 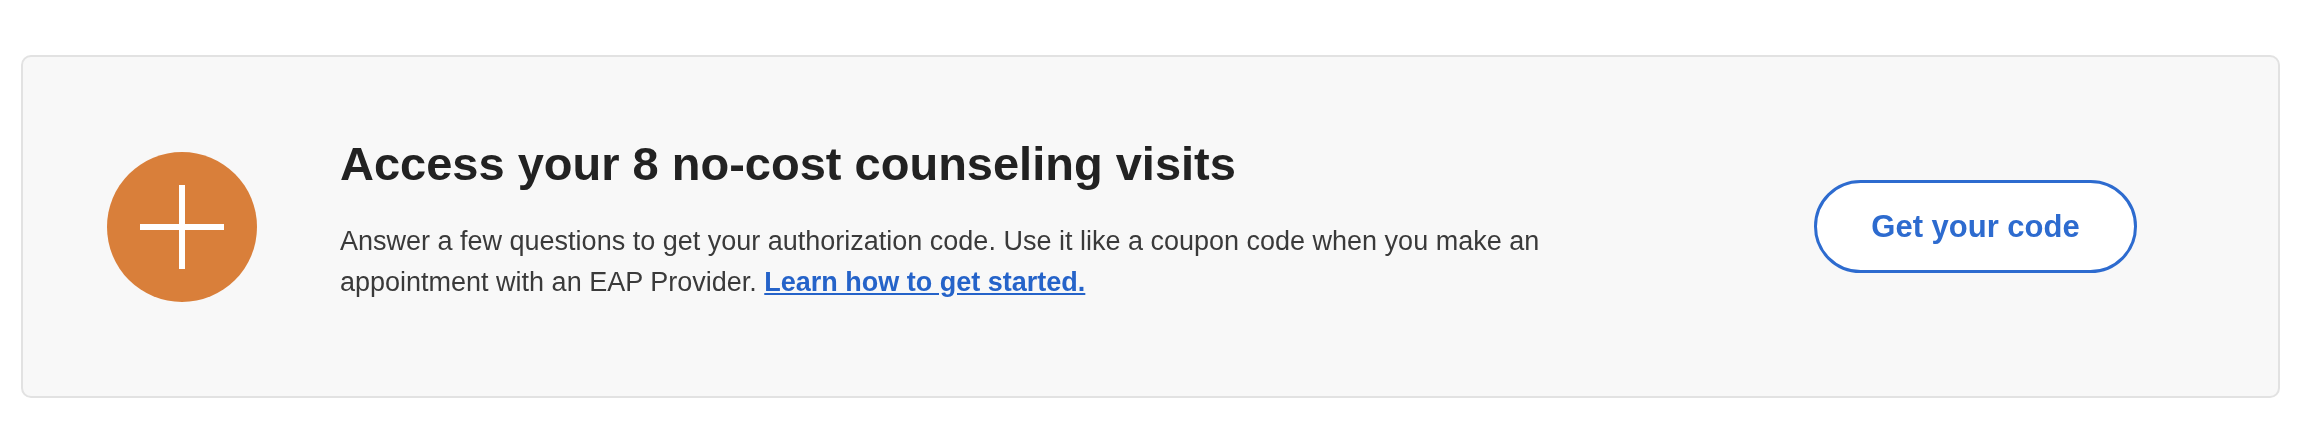 What do you see at coordinates (940, 262) in the screenshot?
I see `card-description: Answer a few questions to get your authorization code. Use it like a coupon code when you make an appointment with an EAP Provider. Learn how to get started.` at bounding box center [940, 262].